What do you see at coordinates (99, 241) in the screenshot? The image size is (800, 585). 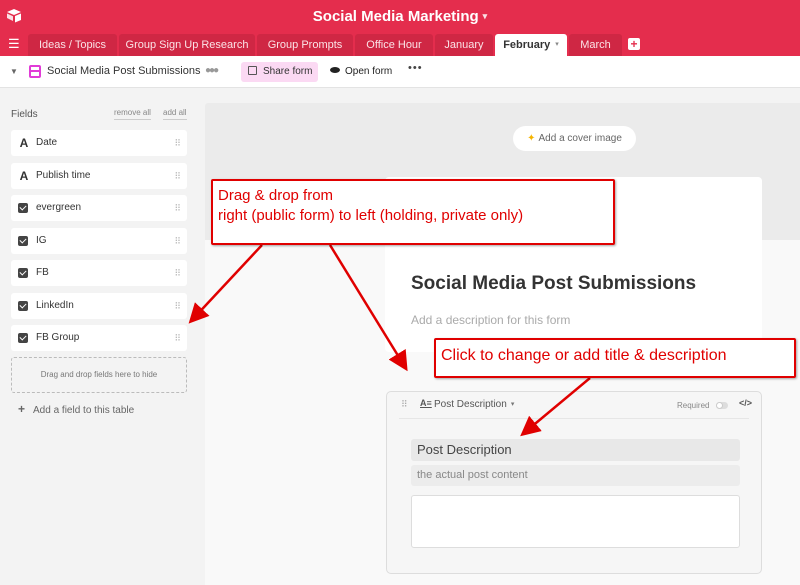 I see `field-card-ig: IG ⠿` at bounding box center [99, 241].